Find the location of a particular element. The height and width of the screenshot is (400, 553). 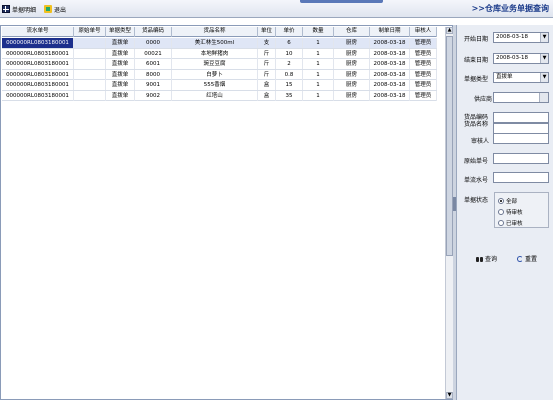

status-option-approved: 已审核 is located at coordinates (510, 223).